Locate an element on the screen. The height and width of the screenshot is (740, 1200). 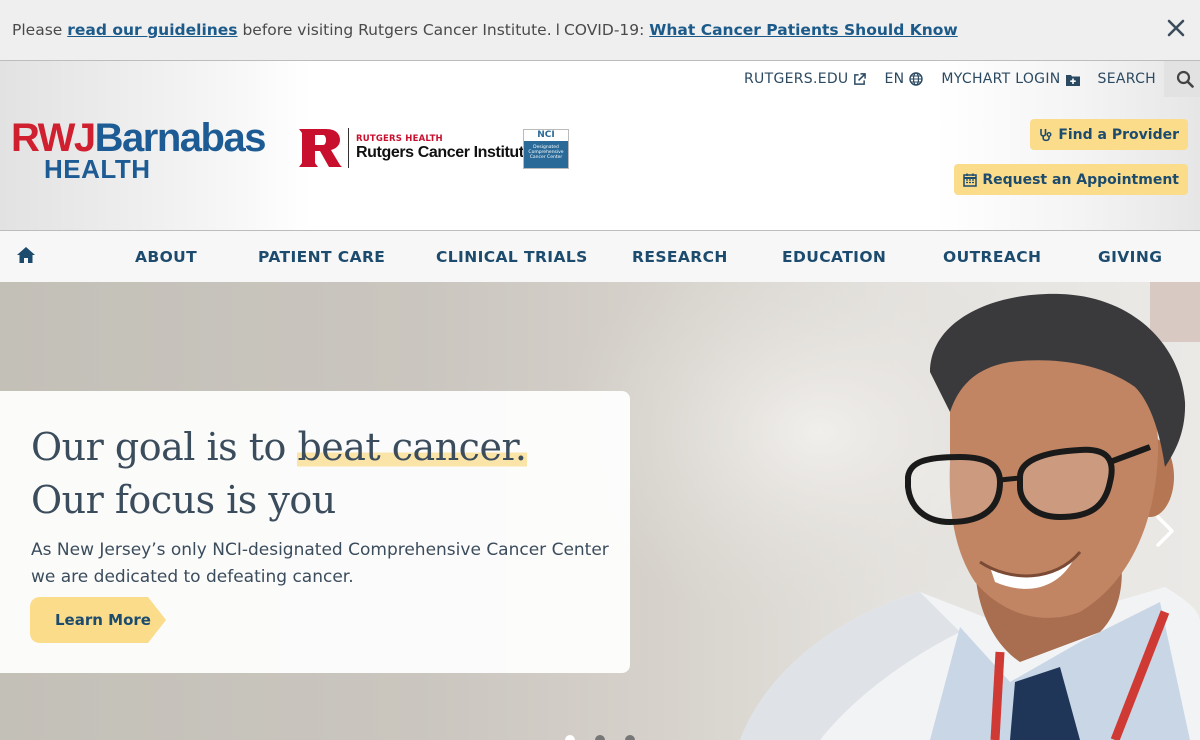
rutgers-r-icon is located at coordinates (320, 148).